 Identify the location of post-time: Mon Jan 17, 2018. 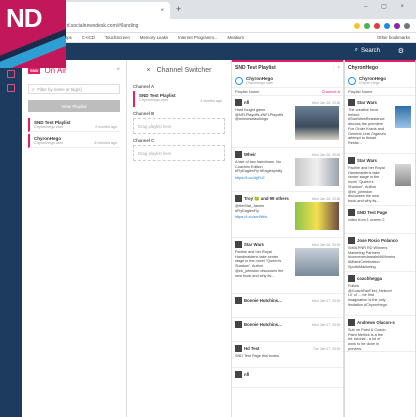
(325, 300).